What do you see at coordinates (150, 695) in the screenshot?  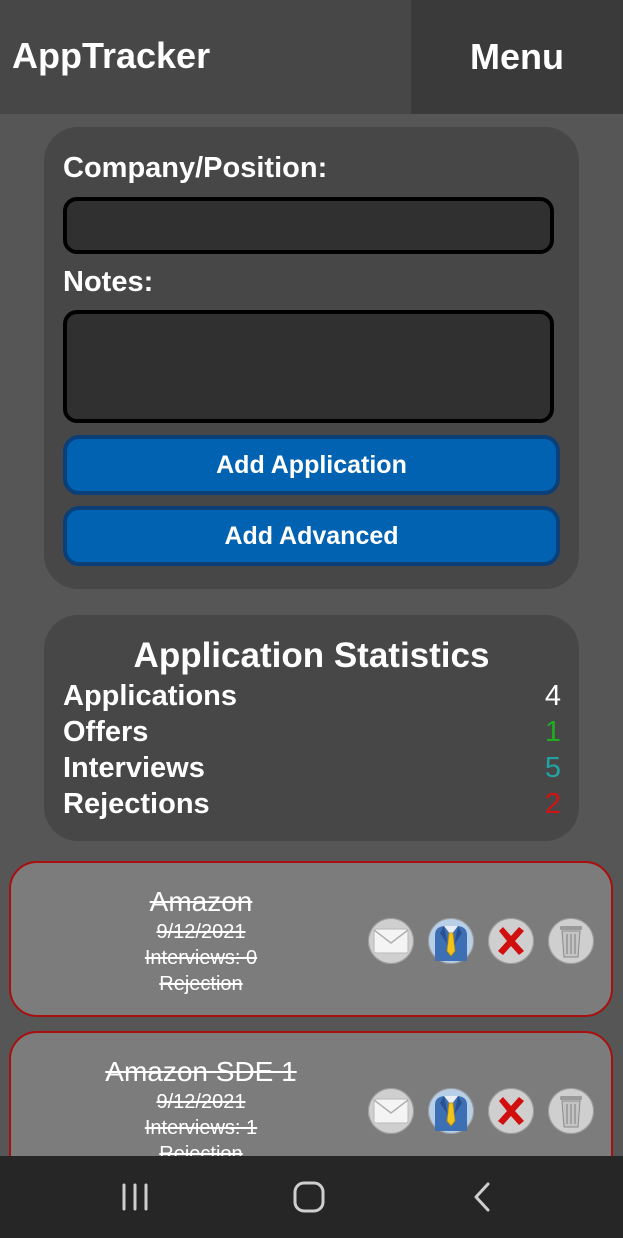 I see `stat-label: Applications` at bounding box center [150, 695].